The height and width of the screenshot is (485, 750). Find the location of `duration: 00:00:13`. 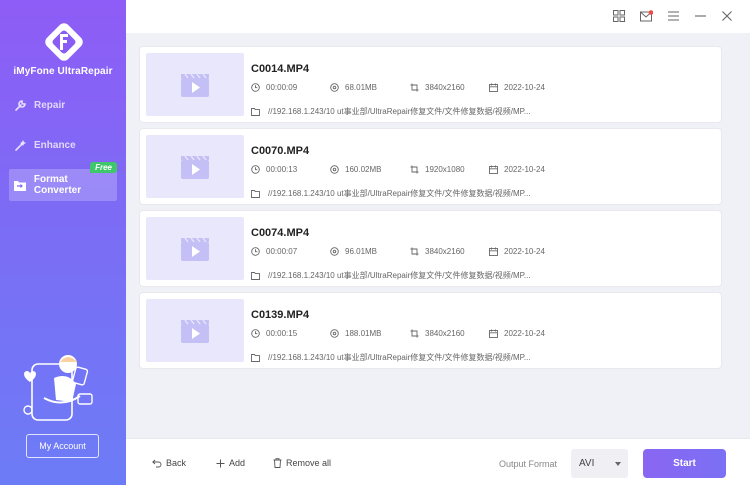

duration: 00:00:13 is located at coordinates (274, 169).